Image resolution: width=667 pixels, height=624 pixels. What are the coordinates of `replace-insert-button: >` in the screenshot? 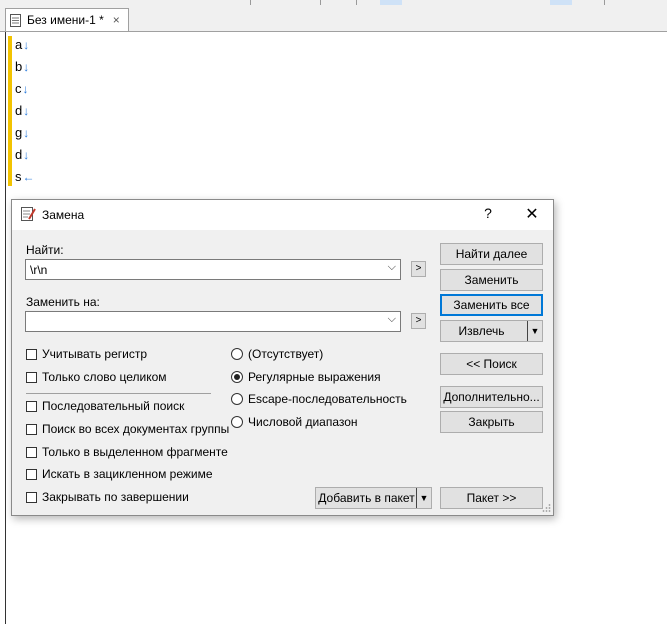 It's located at (418, 321).